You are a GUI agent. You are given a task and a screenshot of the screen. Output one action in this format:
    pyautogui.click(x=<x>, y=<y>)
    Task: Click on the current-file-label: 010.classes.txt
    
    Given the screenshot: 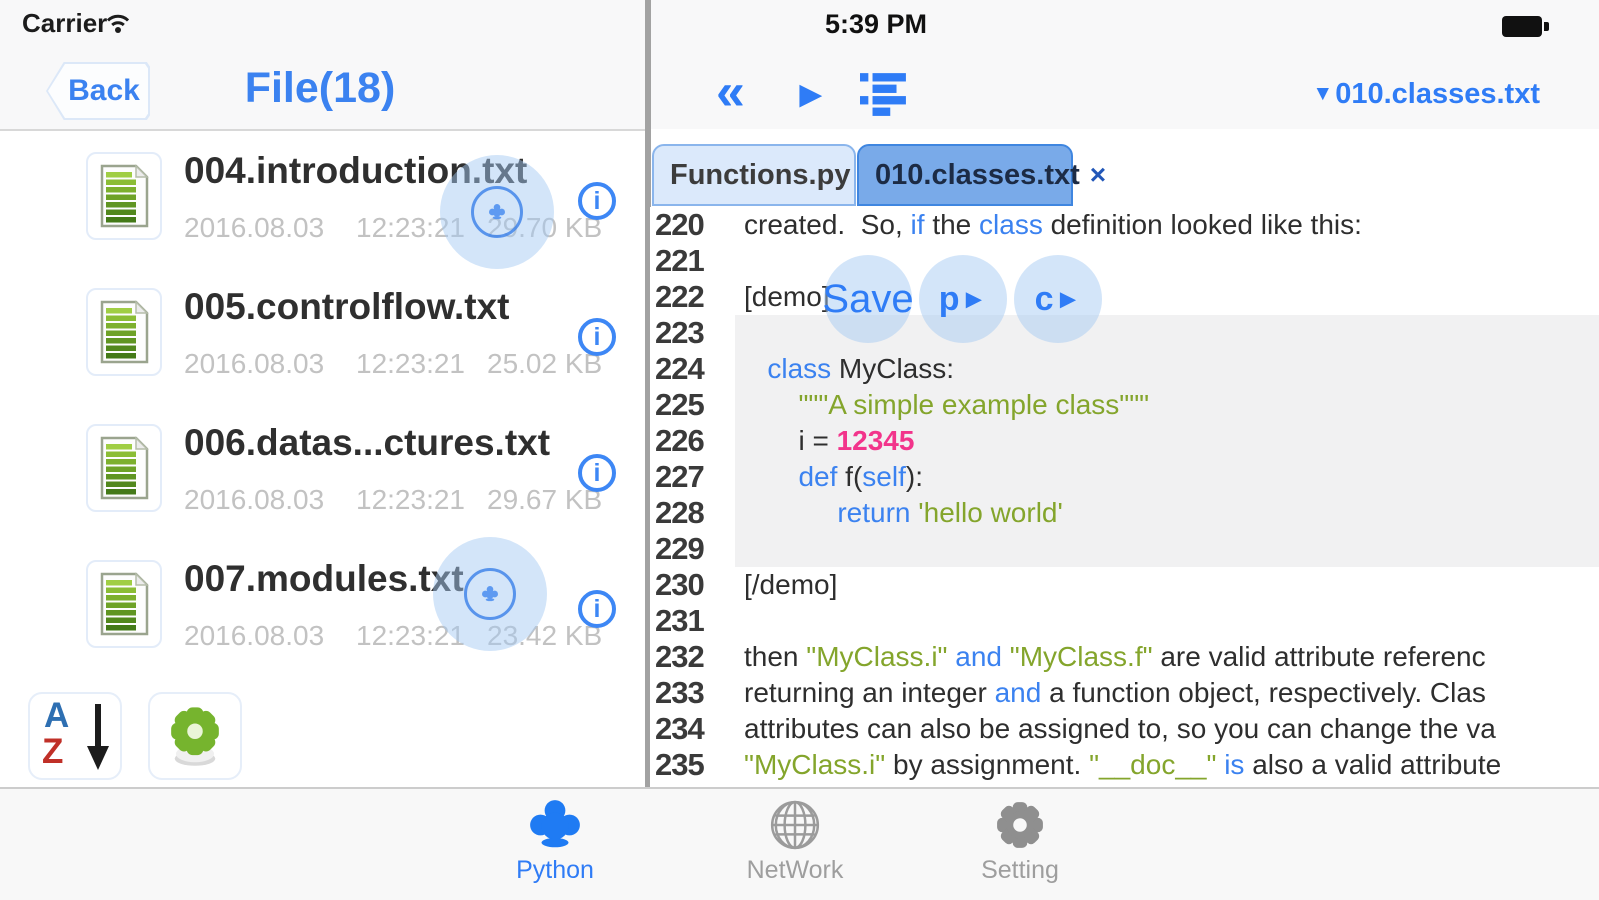 What is the action you would take?
    pyautogui.click(x=1437, y=94)
    